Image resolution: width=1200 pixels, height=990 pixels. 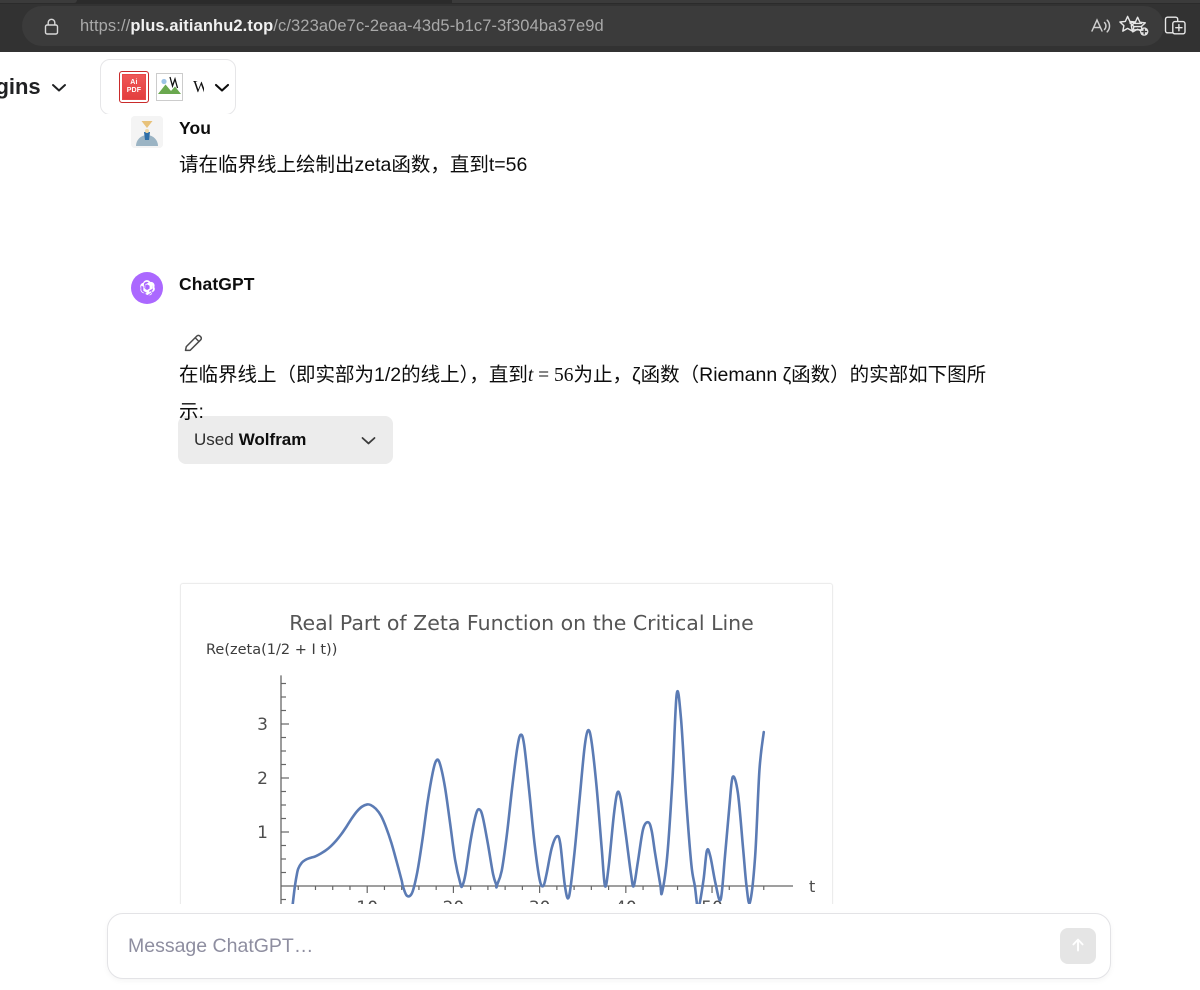 What do you see at coordinates (51, 26) in the screenshot?
I see `lock-icon` at bounding box center [51, 26].